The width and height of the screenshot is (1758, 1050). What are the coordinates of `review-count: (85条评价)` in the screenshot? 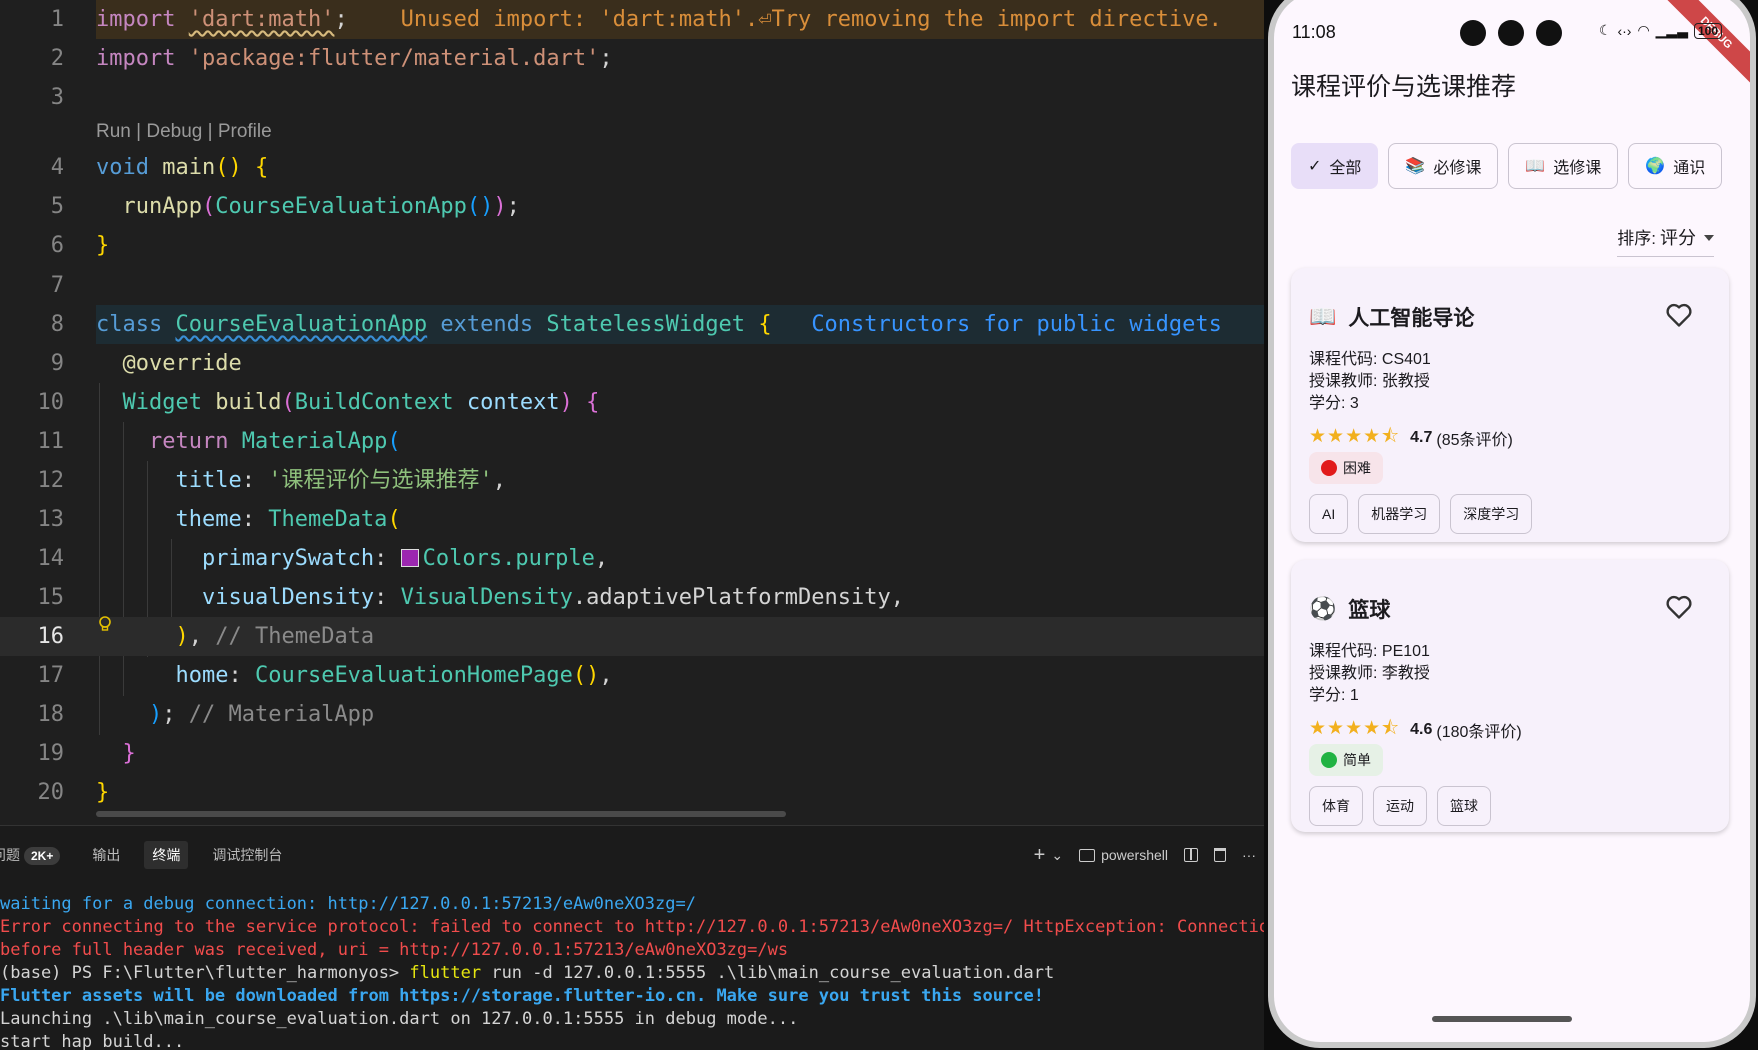 It's located at (1474, 440).